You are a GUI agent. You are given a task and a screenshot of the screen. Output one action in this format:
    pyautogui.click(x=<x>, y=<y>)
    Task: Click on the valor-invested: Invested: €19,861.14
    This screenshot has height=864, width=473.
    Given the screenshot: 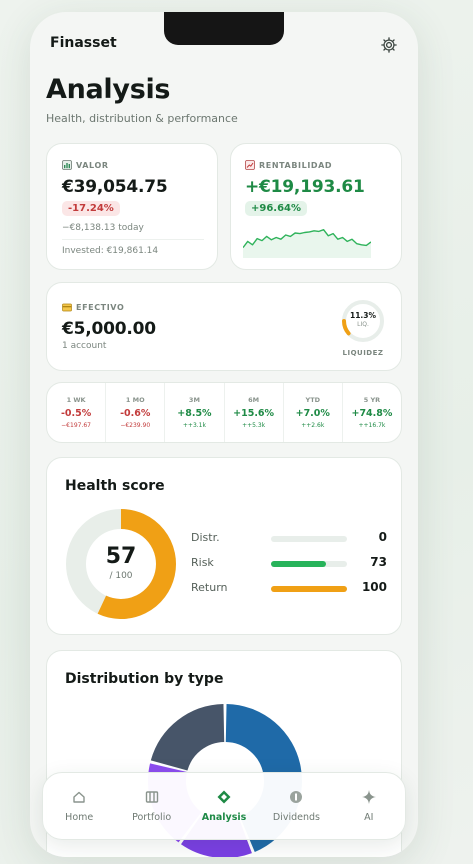 What is the action you would take?
    pyautogui.click(x=110, y=251)
    